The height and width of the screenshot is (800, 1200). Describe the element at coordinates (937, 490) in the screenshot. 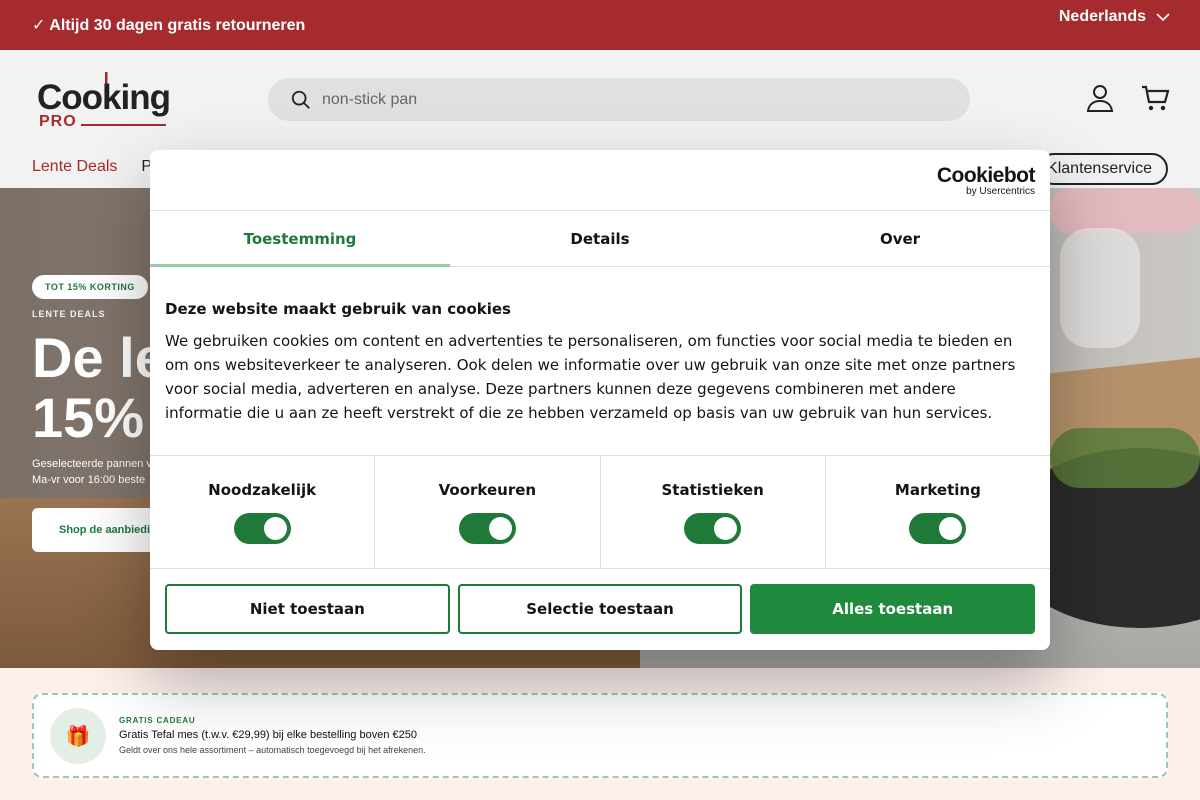

I see `category-label: Marketing` at that location.